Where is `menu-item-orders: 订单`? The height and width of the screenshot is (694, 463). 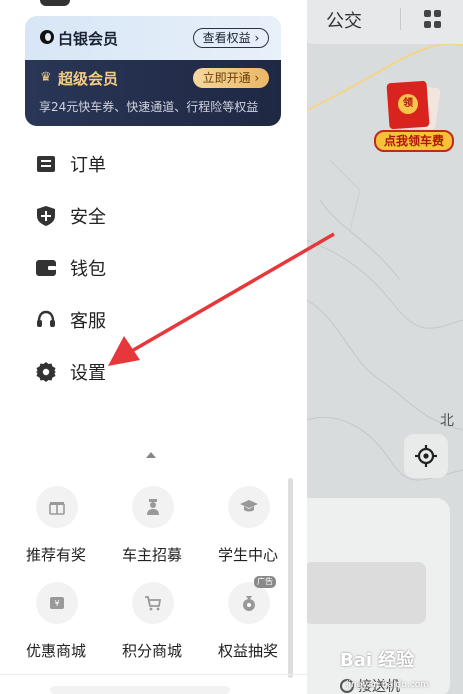
menu-item-orders: 订单 is located at coordinates (156, 164).